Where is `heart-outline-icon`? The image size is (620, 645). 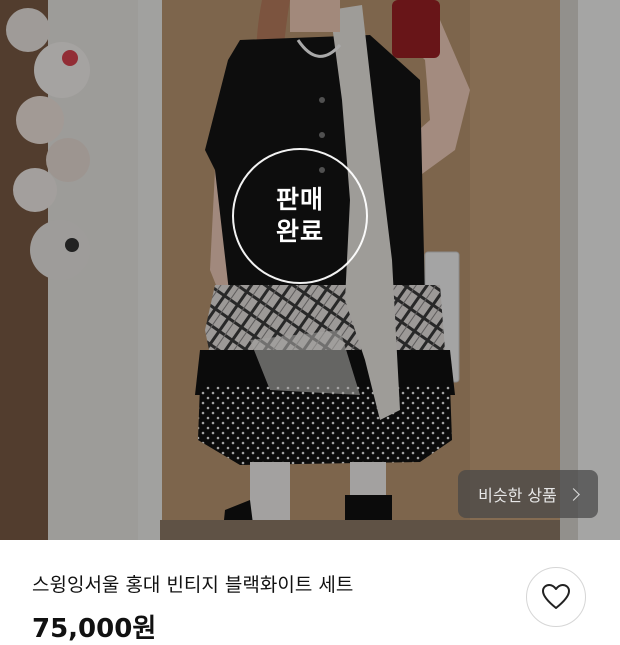 heart-outline-icon is located at coordinates (556, 596).